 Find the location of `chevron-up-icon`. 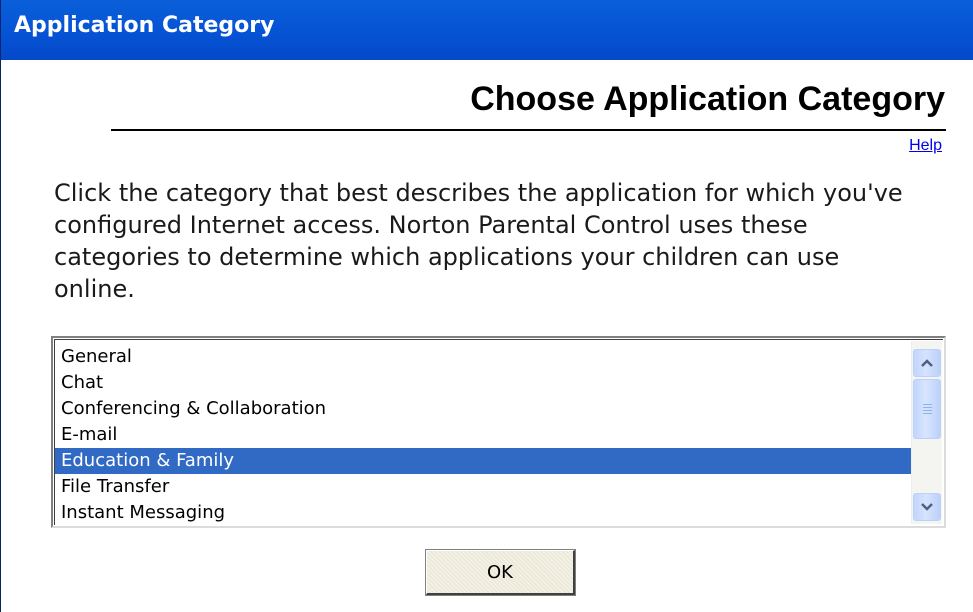

chevron-up-icon is located at coordinates (927, 363).